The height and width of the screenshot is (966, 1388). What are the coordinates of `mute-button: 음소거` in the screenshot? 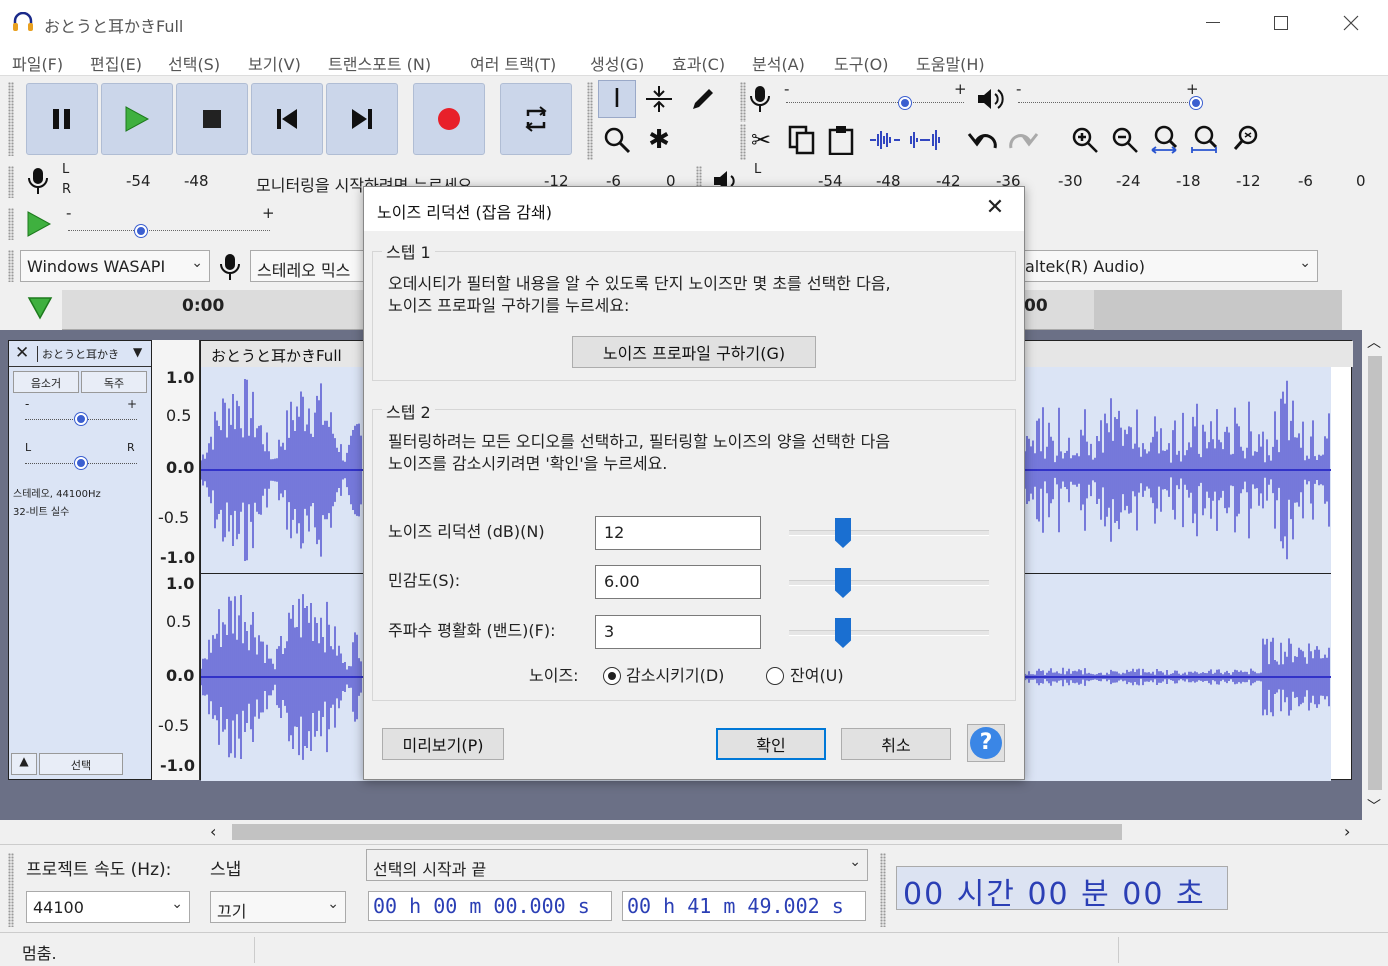 It's located at (46, 382).